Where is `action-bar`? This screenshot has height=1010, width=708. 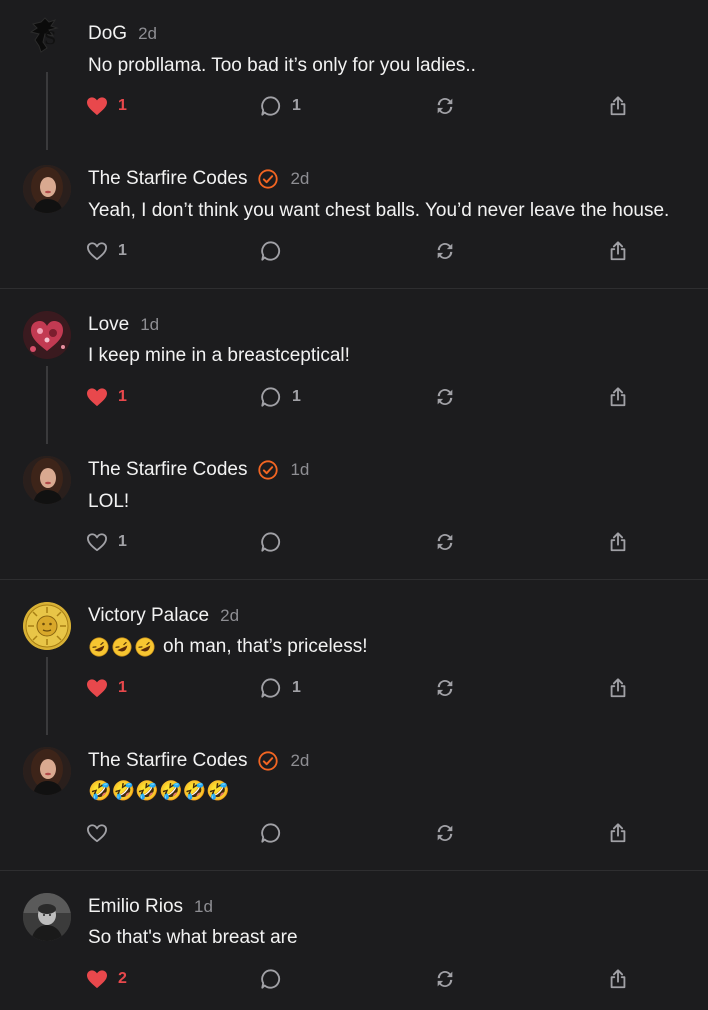
action-bar is located at coordinates (354, 833).